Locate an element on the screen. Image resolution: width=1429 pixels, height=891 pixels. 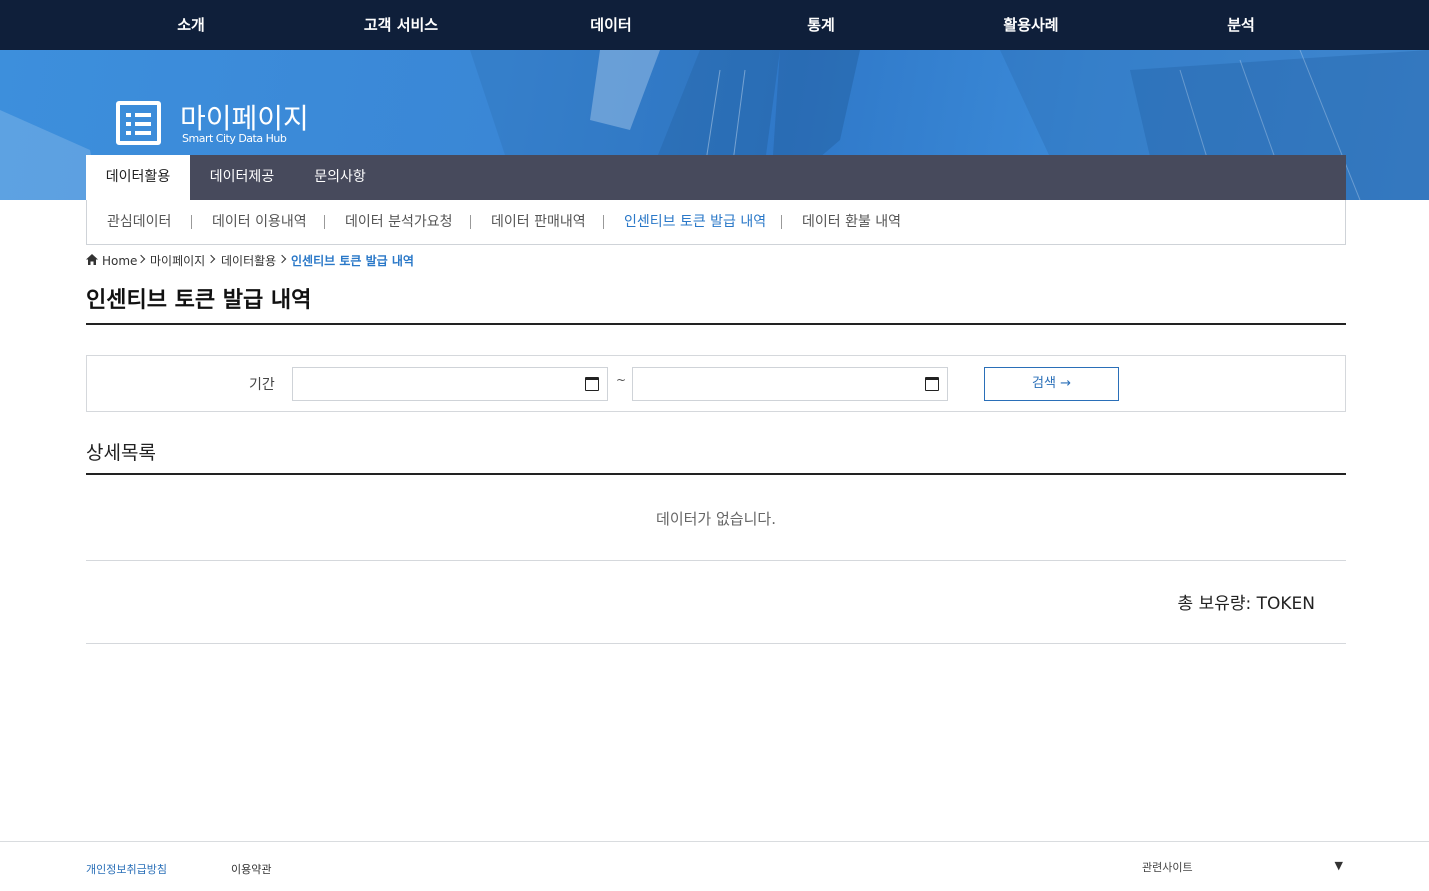
period-label: 기간 is located at coordinates (262, 385).